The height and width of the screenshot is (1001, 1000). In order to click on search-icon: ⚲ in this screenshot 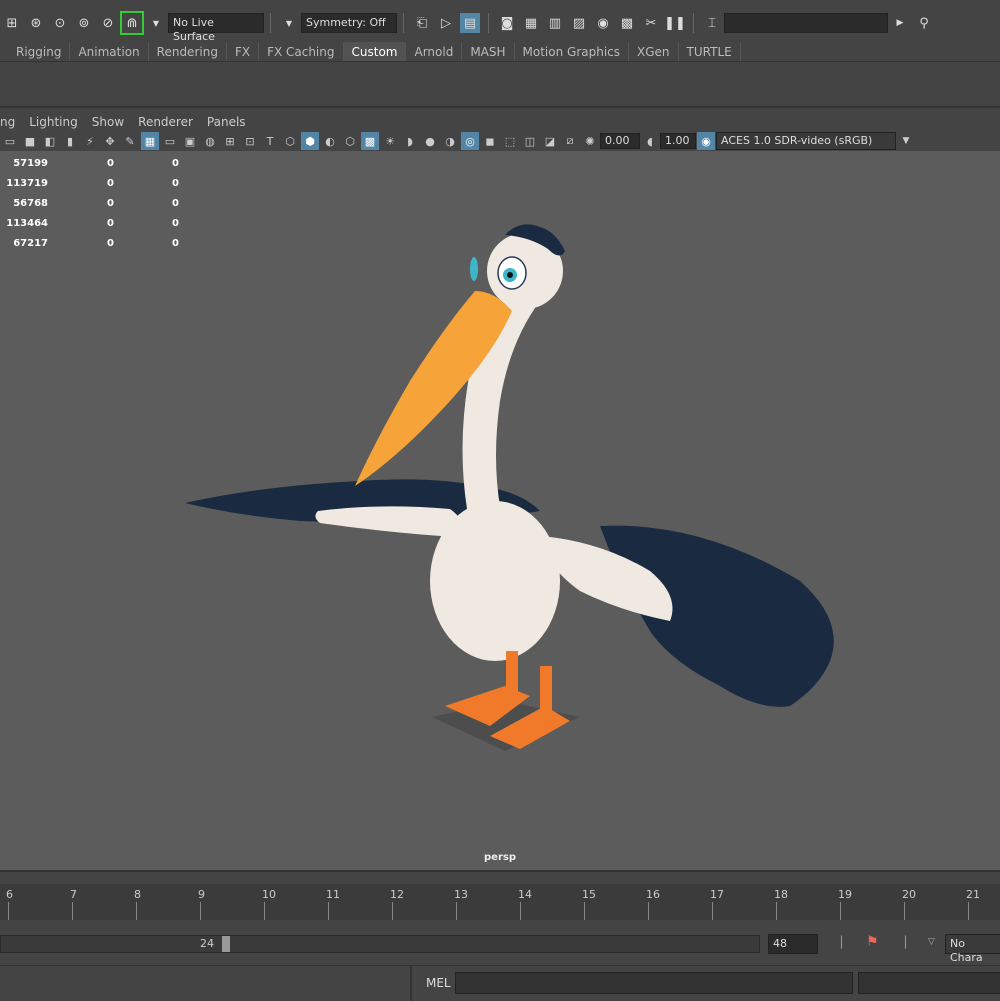, I will do `click(924, 23)`.